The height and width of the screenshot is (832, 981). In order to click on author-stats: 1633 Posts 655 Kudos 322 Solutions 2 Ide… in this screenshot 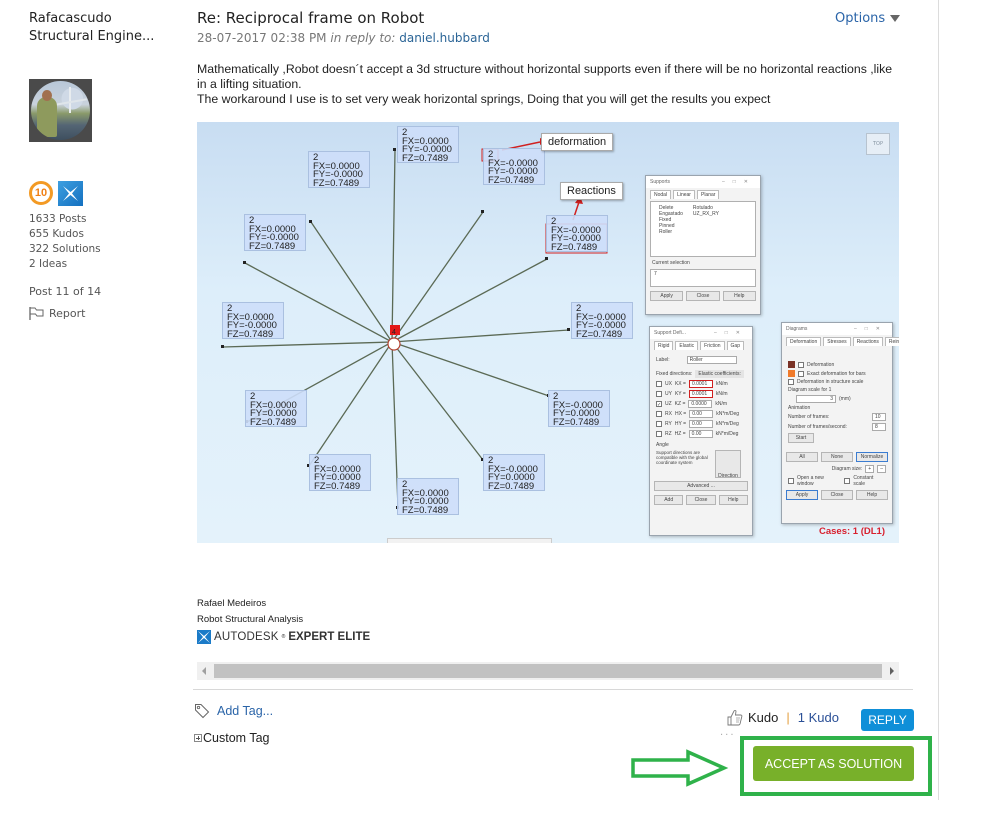, I will do `click(65, 242)`.